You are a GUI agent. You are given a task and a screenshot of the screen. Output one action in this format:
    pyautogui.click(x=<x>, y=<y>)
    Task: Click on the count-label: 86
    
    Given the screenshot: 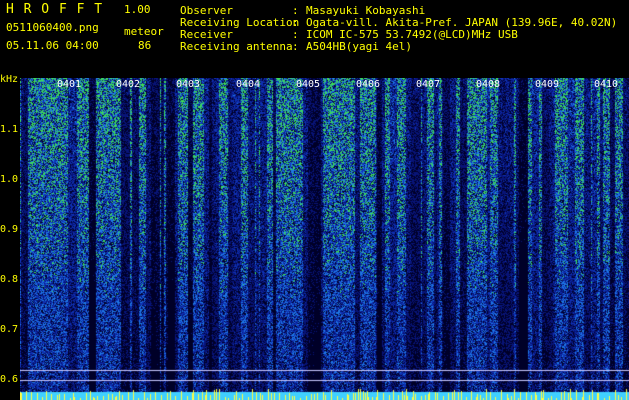 What is the action you would take?
    pyautogui.click(x=145, y=45)
    